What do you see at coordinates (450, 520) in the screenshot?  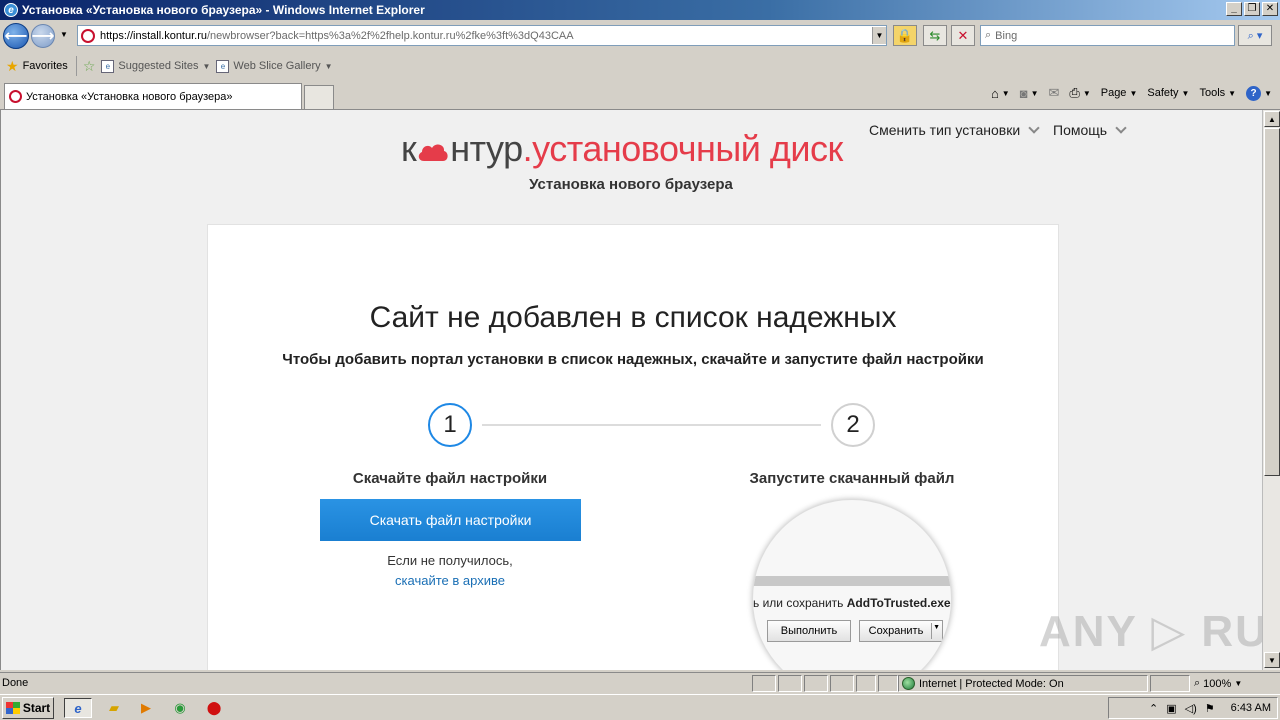 I see `download-setup-button: Скачать файл настройки` at bounding box center [450, 520].